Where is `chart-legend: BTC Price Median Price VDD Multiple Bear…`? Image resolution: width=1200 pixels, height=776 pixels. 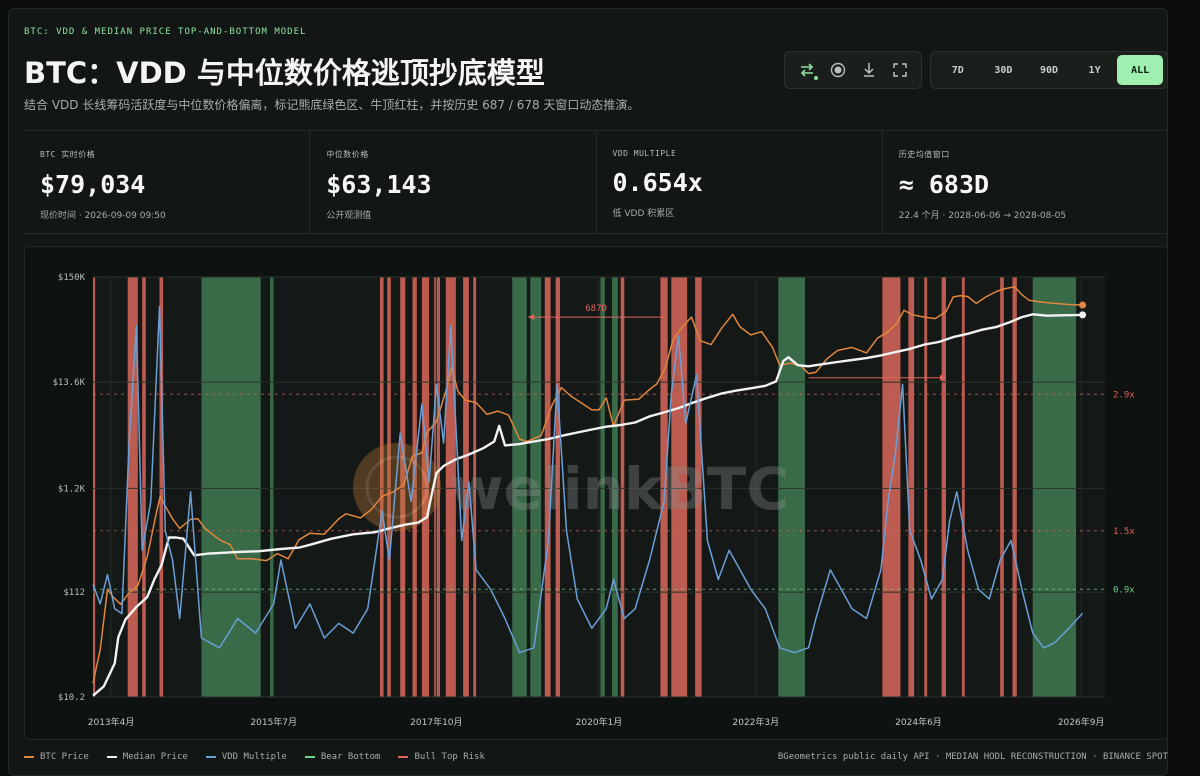 chart-legend: BTC Price Median Price VDD Multiple Bear… is located at coordinates (596, 757).